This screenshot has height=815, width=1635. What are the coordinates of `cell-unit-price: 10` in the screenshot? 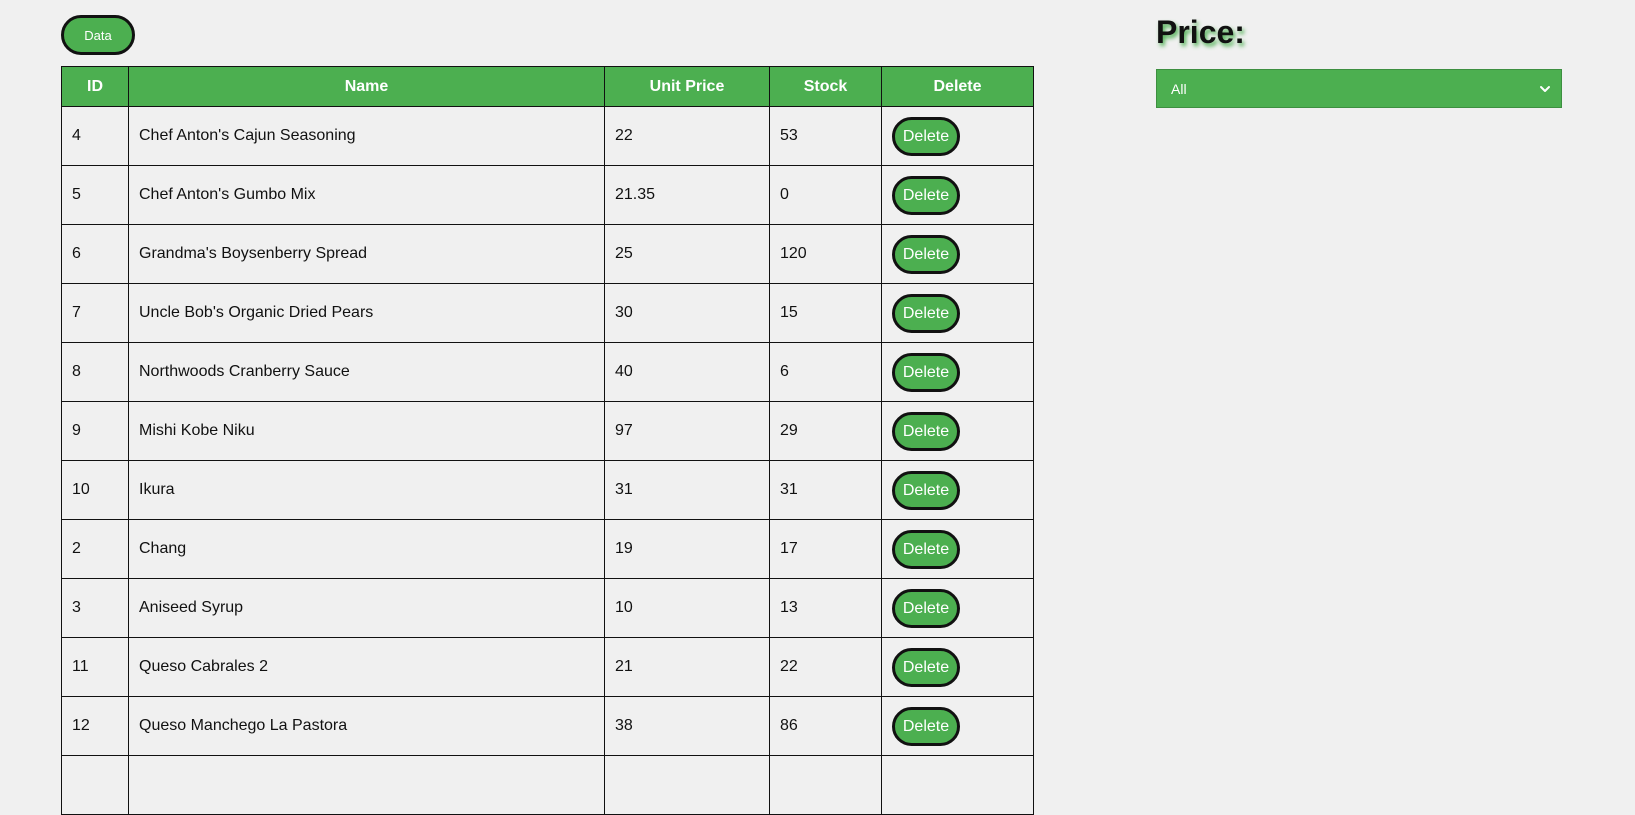 It's located at (687, 608).